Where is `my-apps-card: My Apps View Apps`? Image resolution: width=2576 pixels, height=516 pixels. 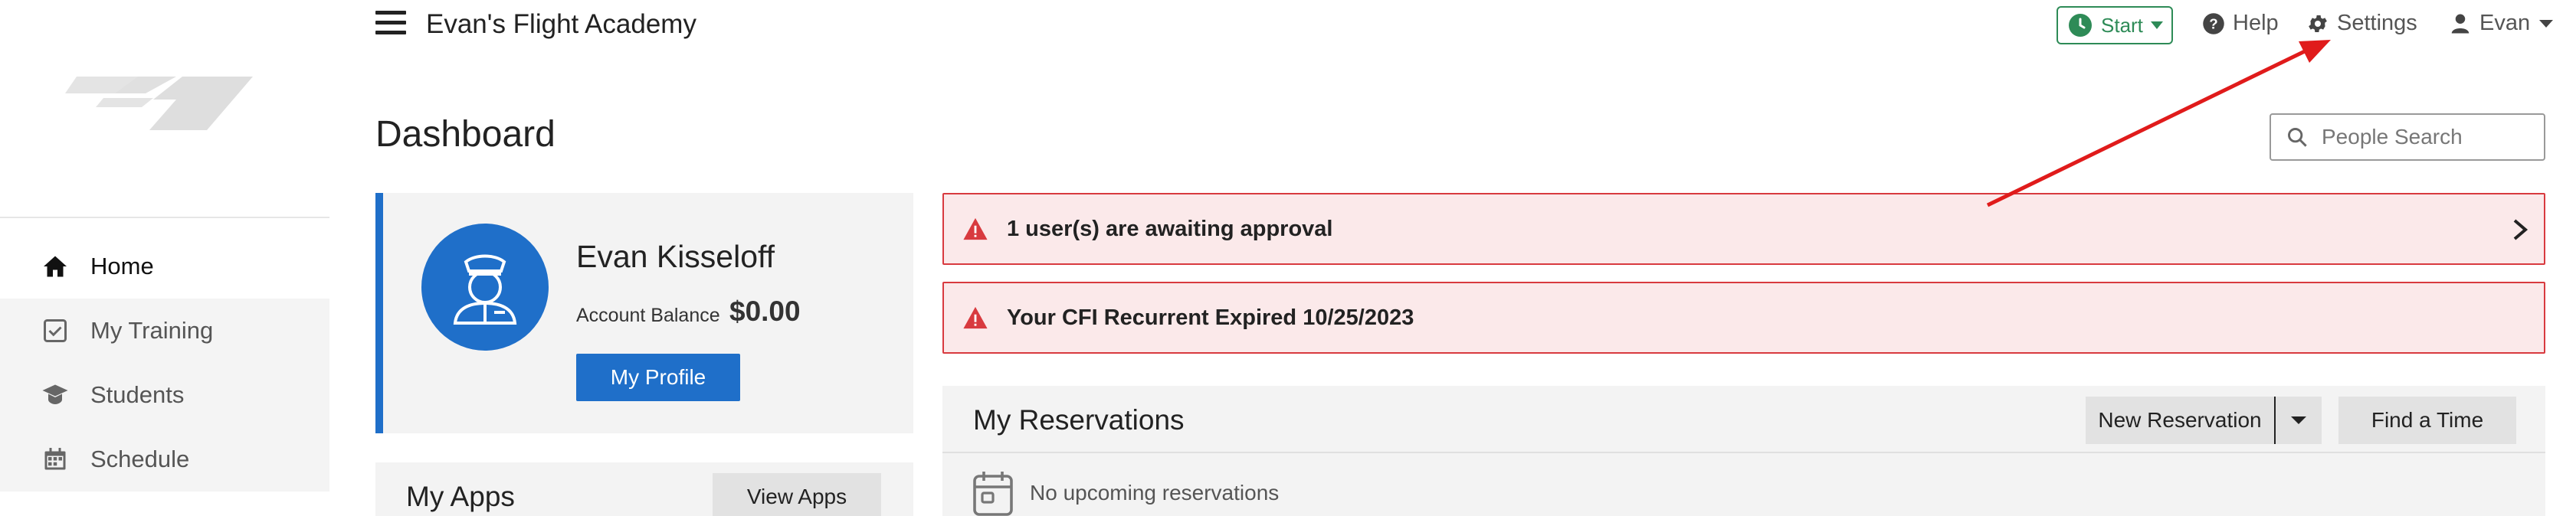
my-apps-card: My Apps View Apps is located at coordinates (644, 489).